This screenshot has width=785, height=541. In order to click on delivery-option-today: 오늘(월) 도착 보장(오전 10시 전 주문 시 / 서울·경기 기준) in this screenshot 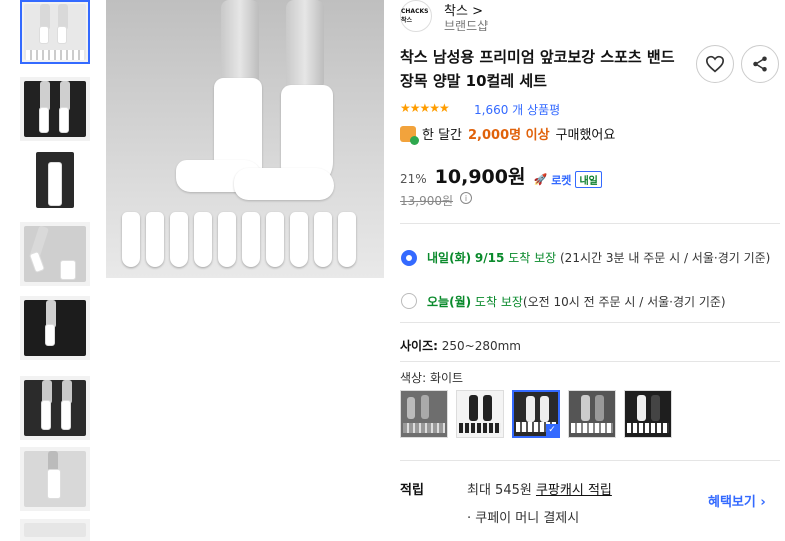, I will do `click(604, 302)`.